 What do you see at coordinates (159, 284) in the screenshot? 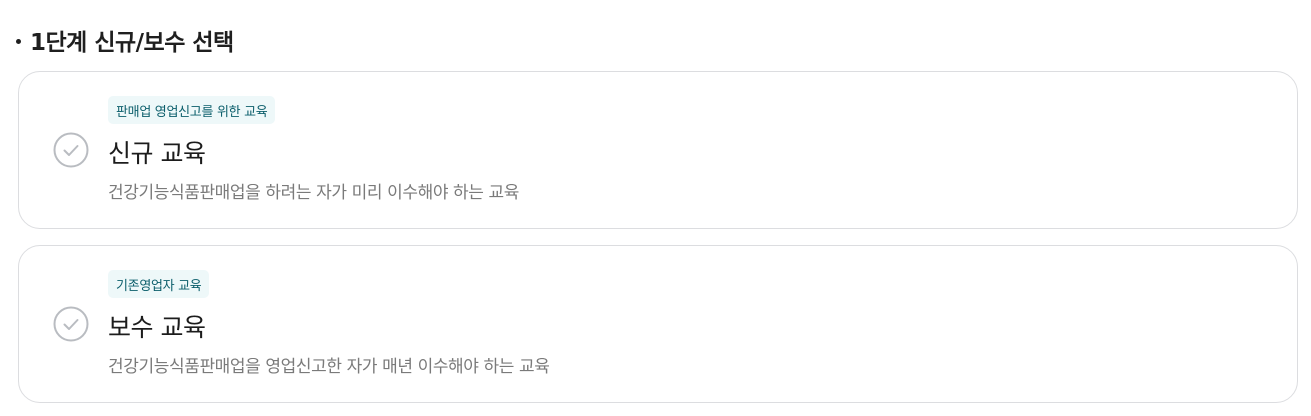
I see `option-badge: 기존영업자 교육` at bounding box center [159, 284].